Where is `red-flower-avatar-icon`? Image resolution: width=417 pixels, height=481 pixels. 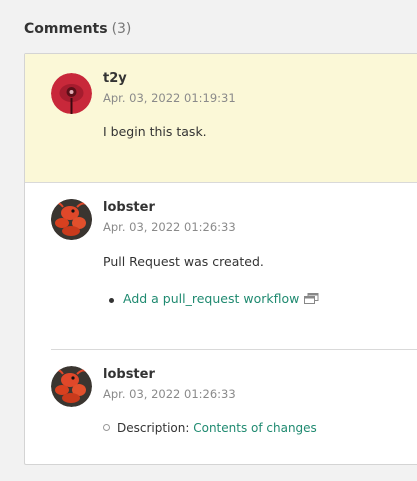 red-flower-avatar-icon is located at coordinates (71, 93).